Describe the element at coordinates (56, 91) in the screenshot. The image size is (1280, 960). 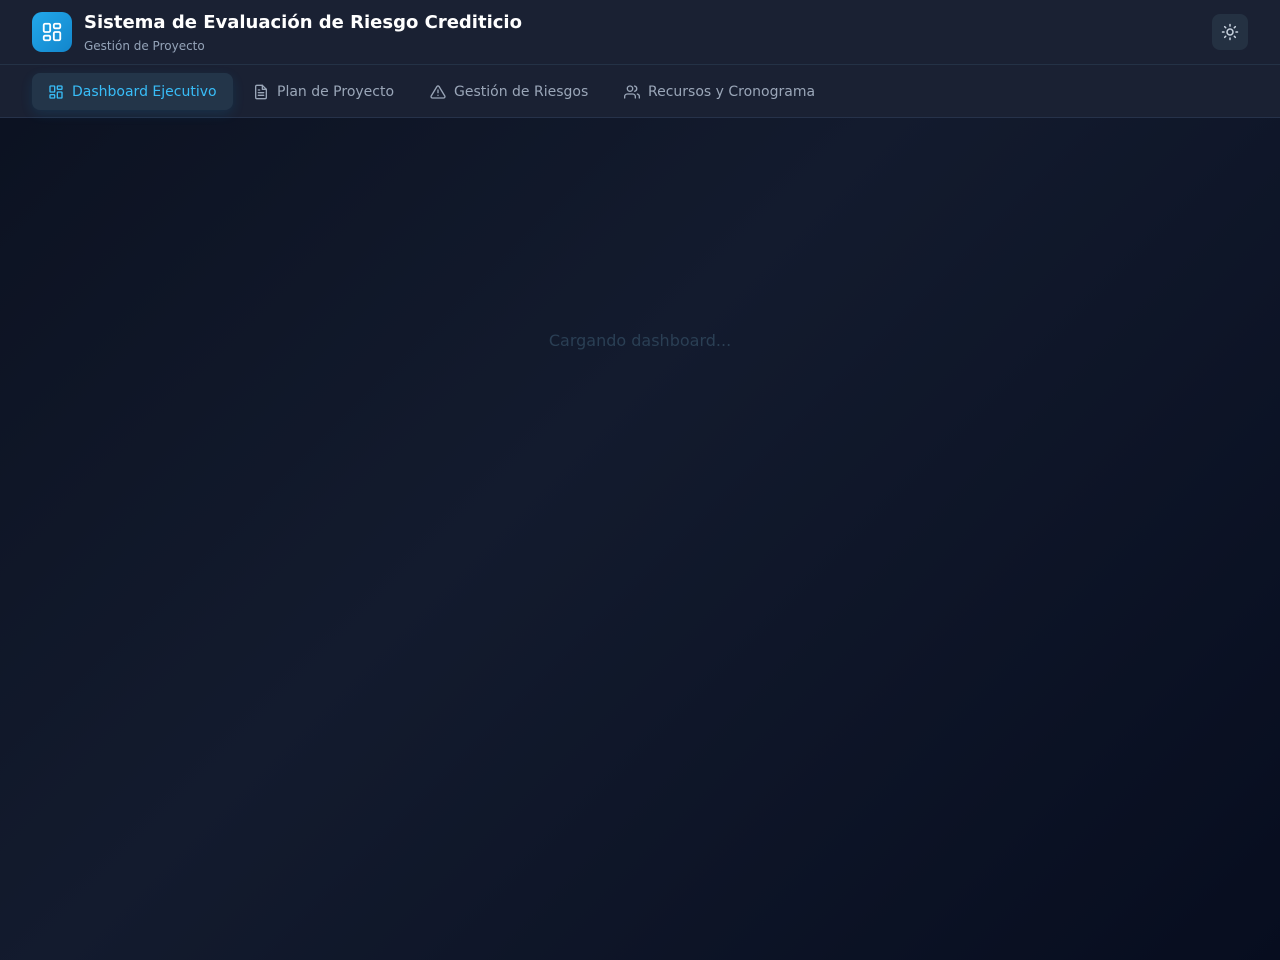
I see `layout-grid-icon` at that location.